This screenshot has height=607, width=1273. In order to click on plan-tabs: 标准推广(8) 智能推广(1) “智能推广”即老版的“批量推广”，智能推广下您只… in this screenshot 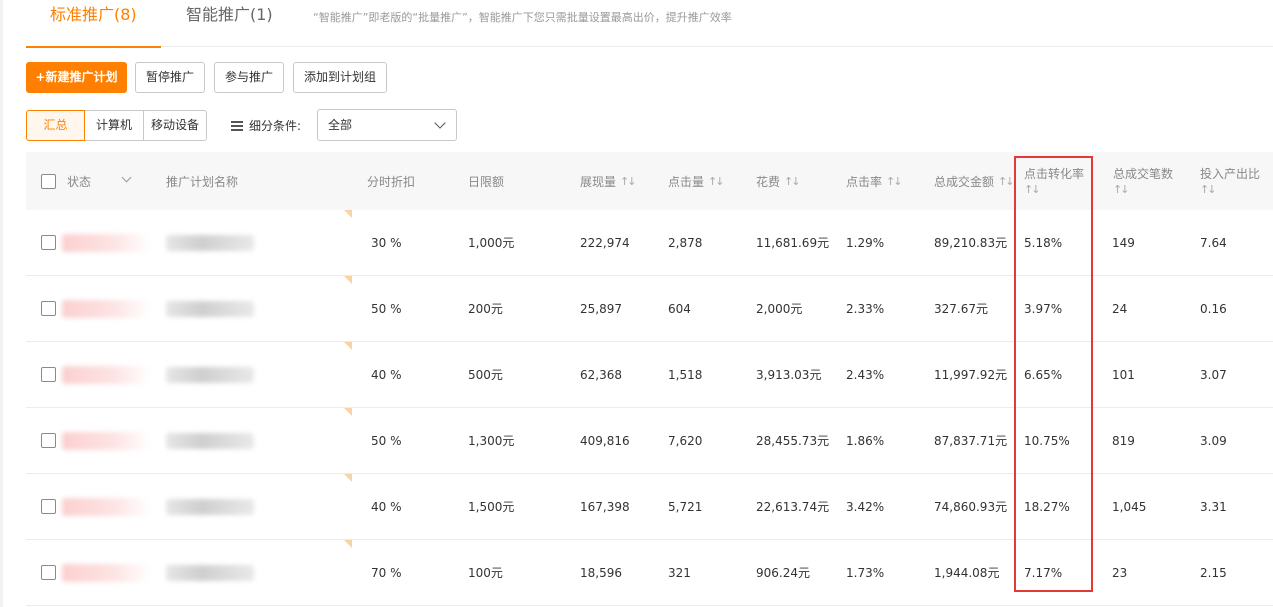, I will do `click(649, 24)`.